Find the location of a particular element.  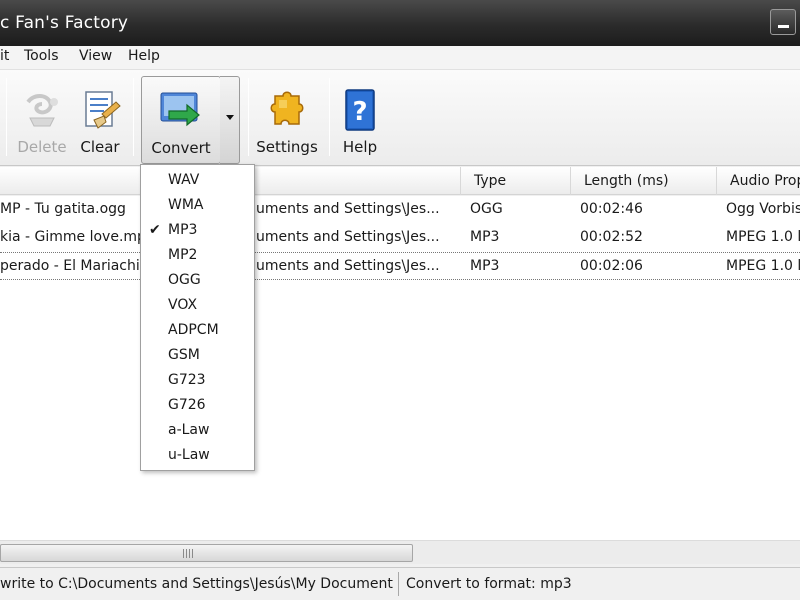

format-option-u-law: u-Law is located at coordinates (197, 456).